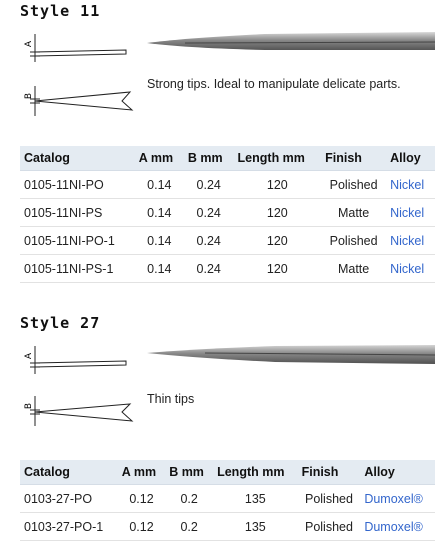 This screenshot has width=435, height=555. Describe the element at coordinates (171, 399) in the screenshot. I see `style-27-description: Thin tips` at that location.